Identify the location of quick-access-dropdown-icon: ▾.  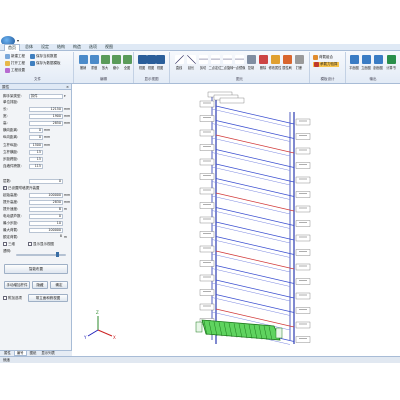
(18, 40).